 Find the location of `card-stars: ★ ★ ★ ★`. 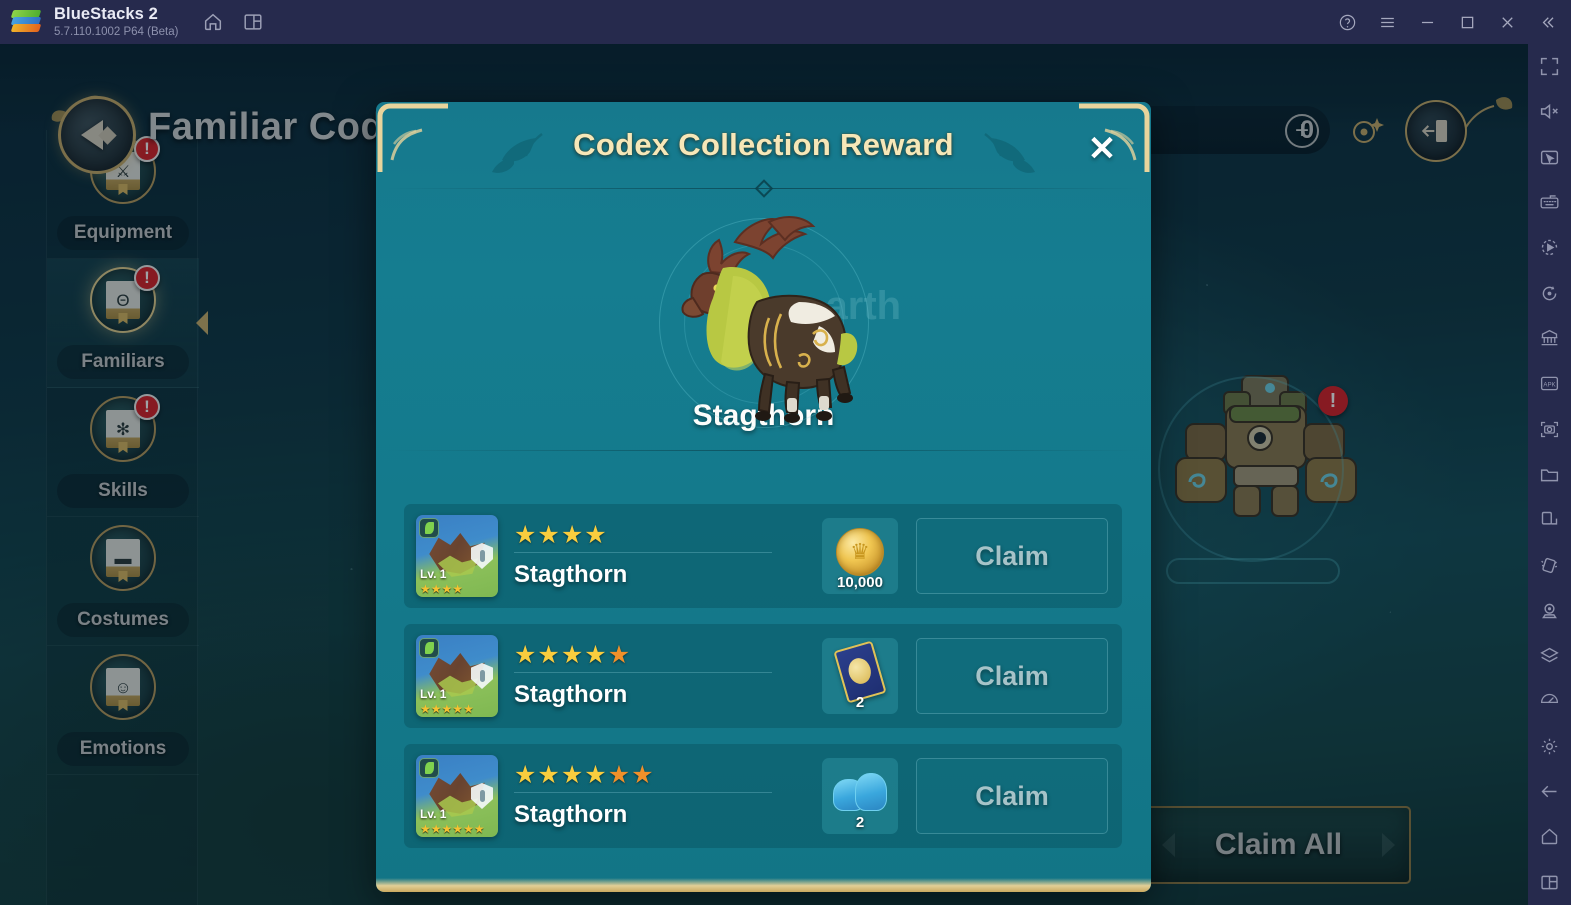

card-stars: ★ ★ ★ ★ is located at coordinates (442, 589).